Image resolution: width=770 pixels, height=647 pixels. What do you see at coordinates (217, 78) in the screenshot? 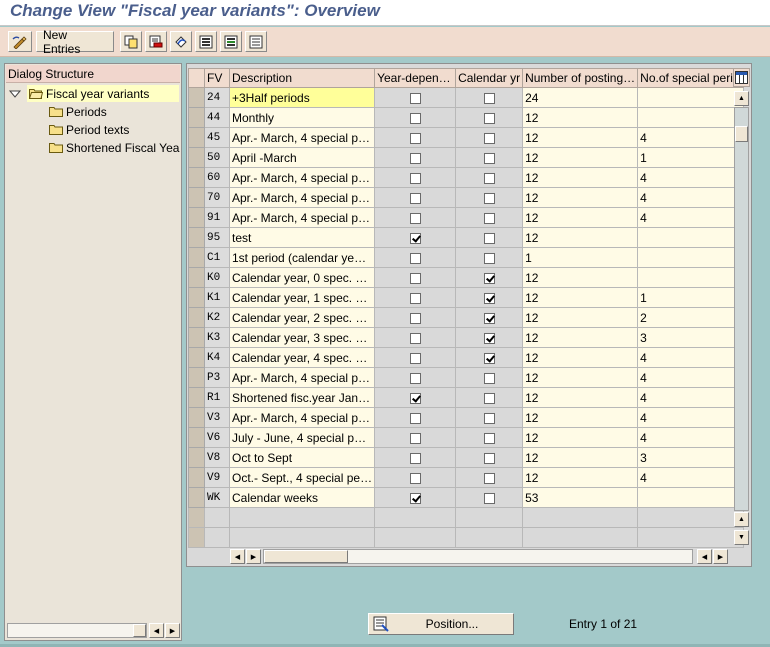
I see `column-header-fv: FV` at bounding box center [217, 78].